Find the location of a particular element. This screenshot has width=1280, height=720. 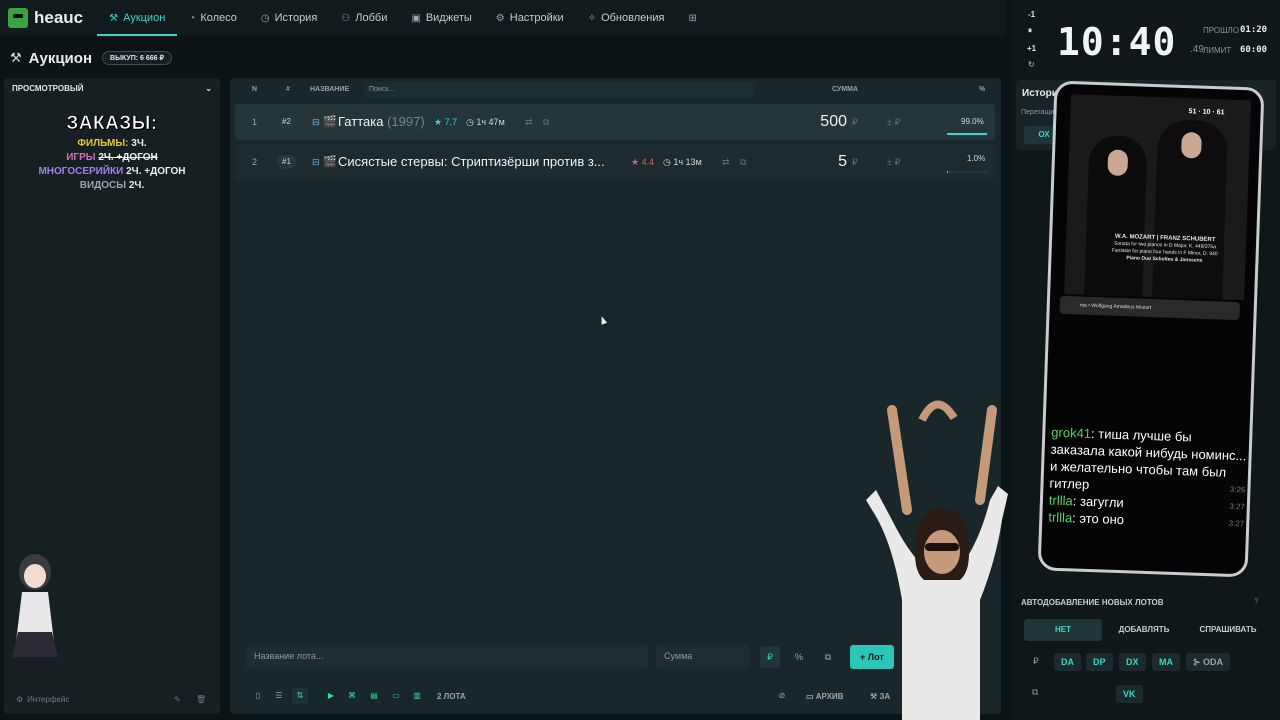

integration-da: DA is located at coordinates (1067, 662).